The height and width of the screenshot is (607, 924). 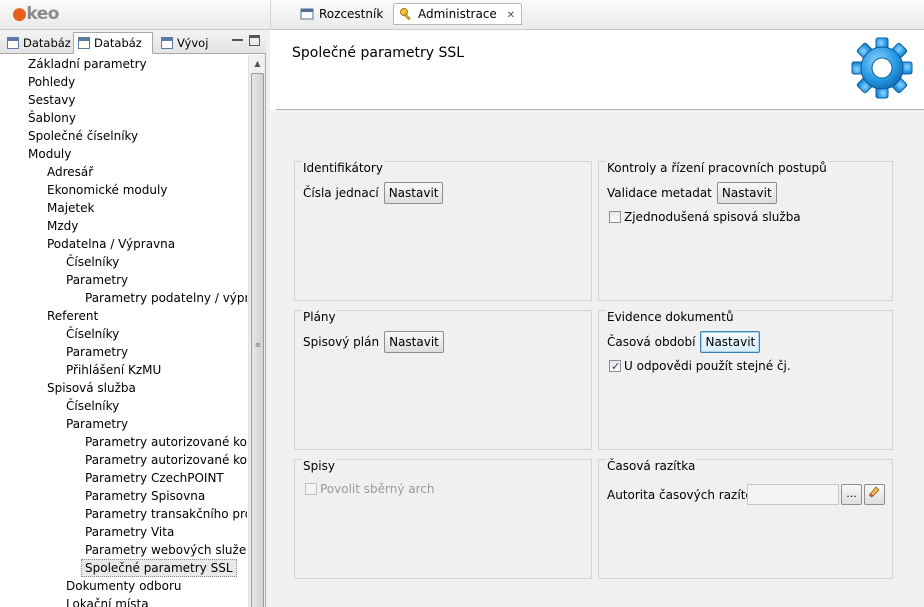 I want to click on reference-numbers-set-button: Nastavit, so click(x=413, y=193).